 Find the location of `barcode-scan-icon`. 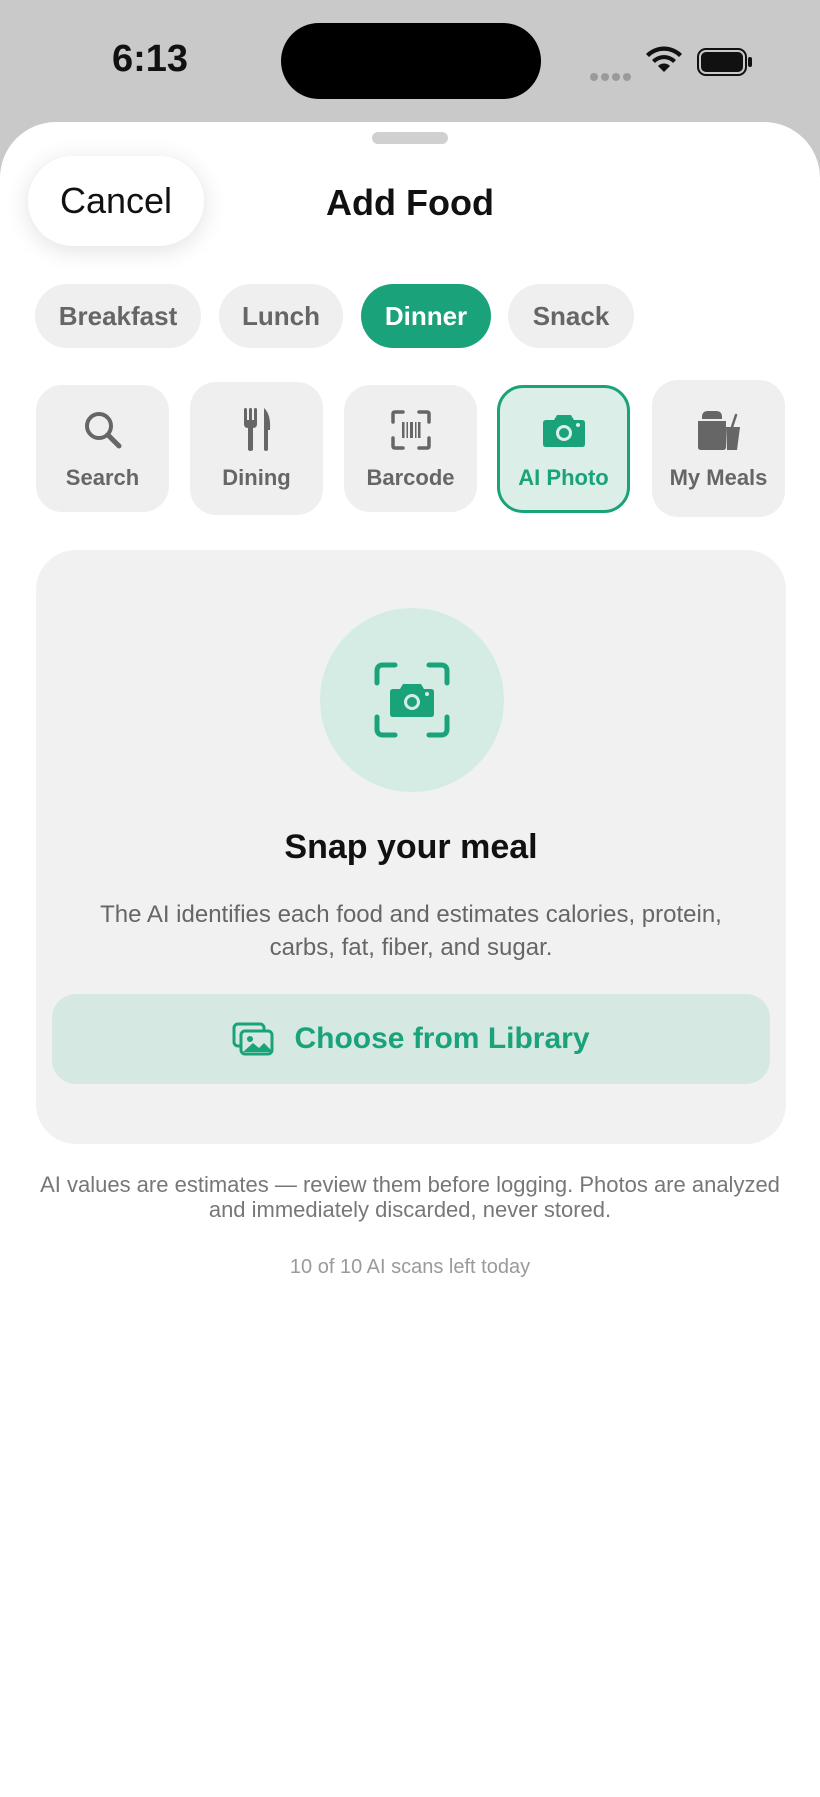

barcode-scan-icon is located at coordinates (410, 430).